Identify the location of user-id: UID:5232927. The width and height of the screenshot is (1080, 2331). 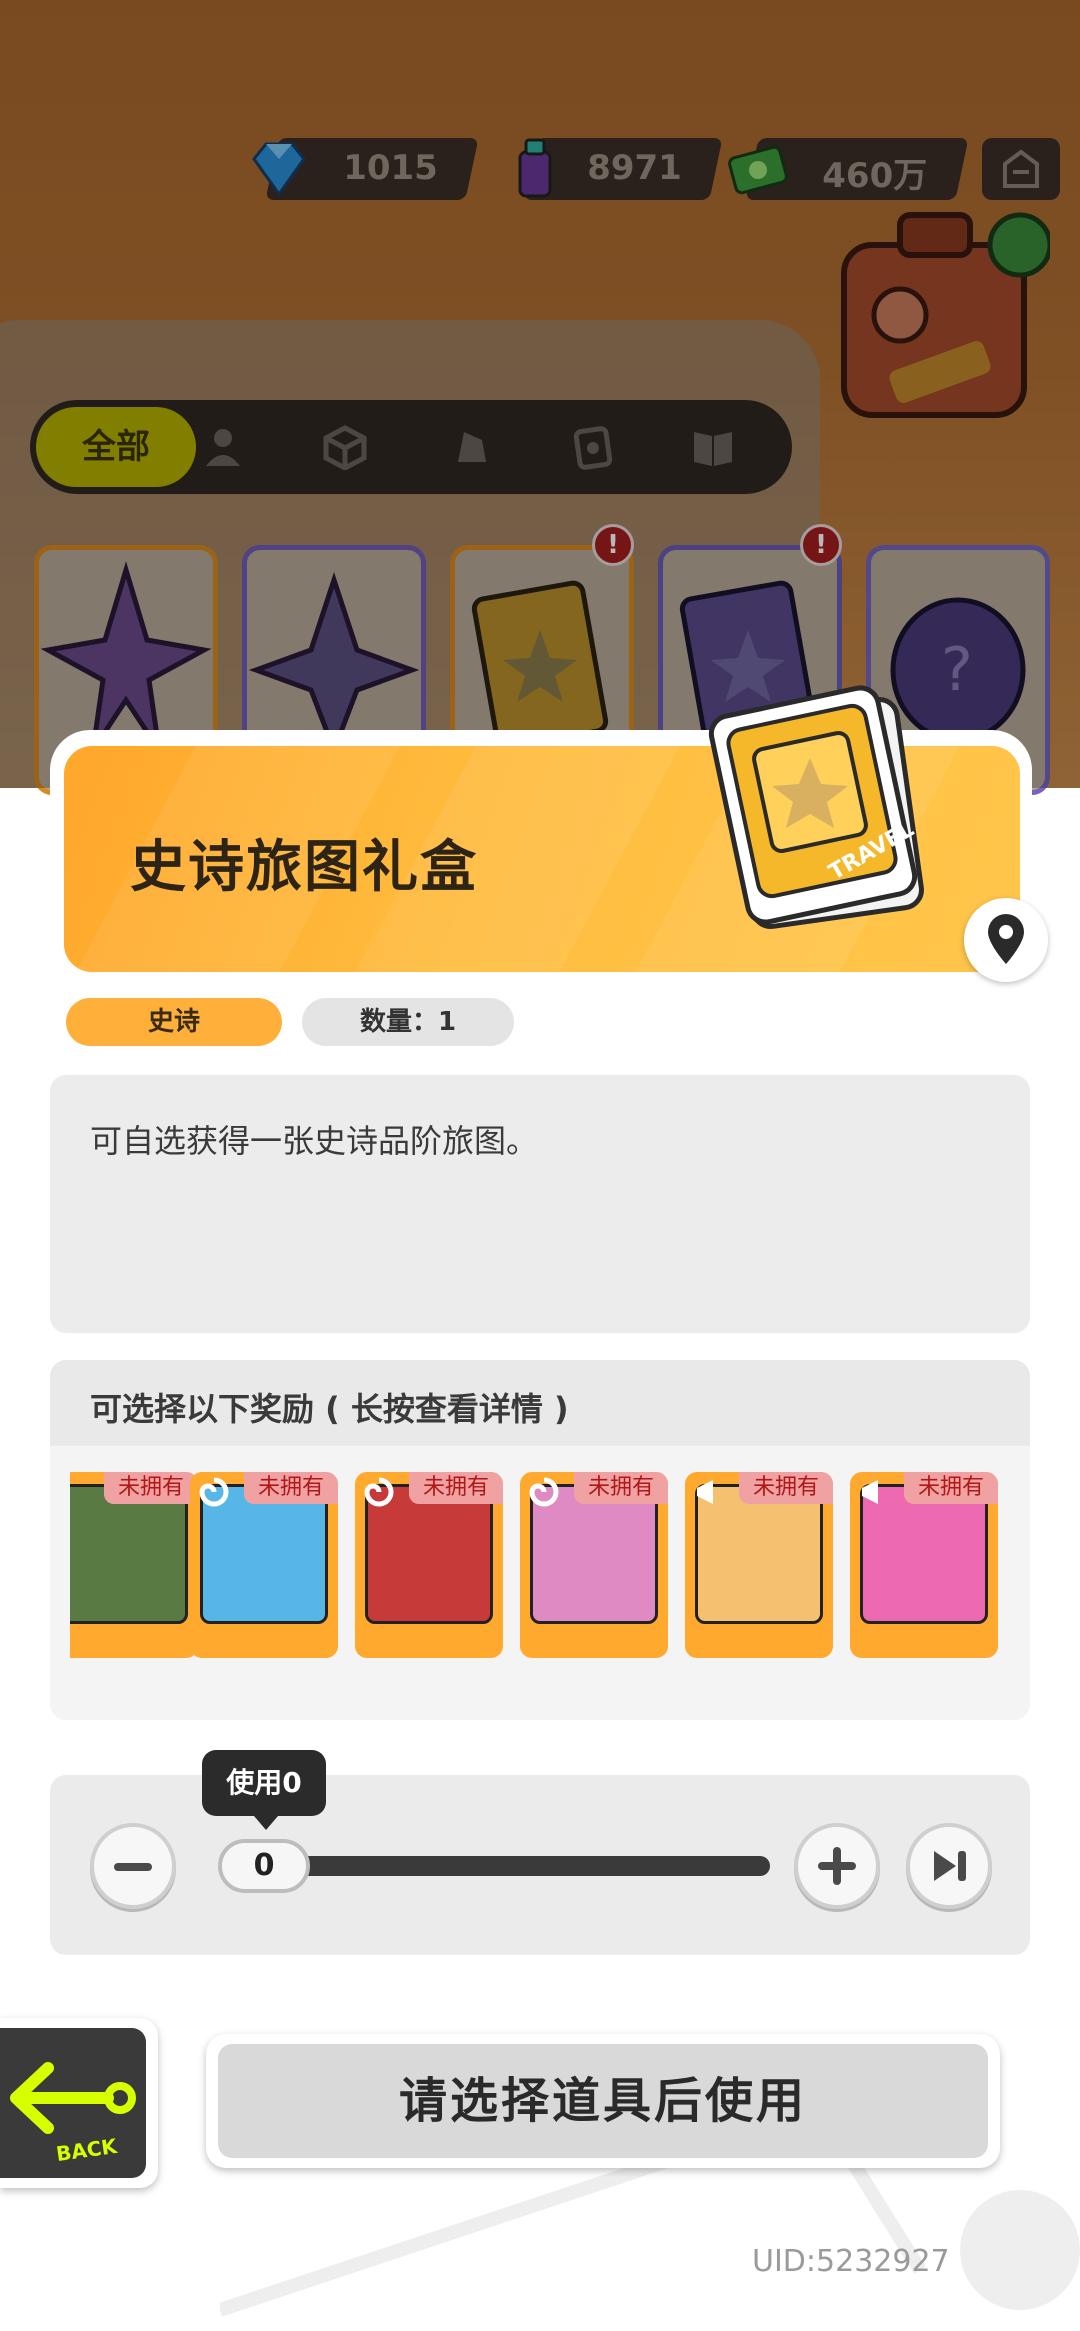
(851, 2261).